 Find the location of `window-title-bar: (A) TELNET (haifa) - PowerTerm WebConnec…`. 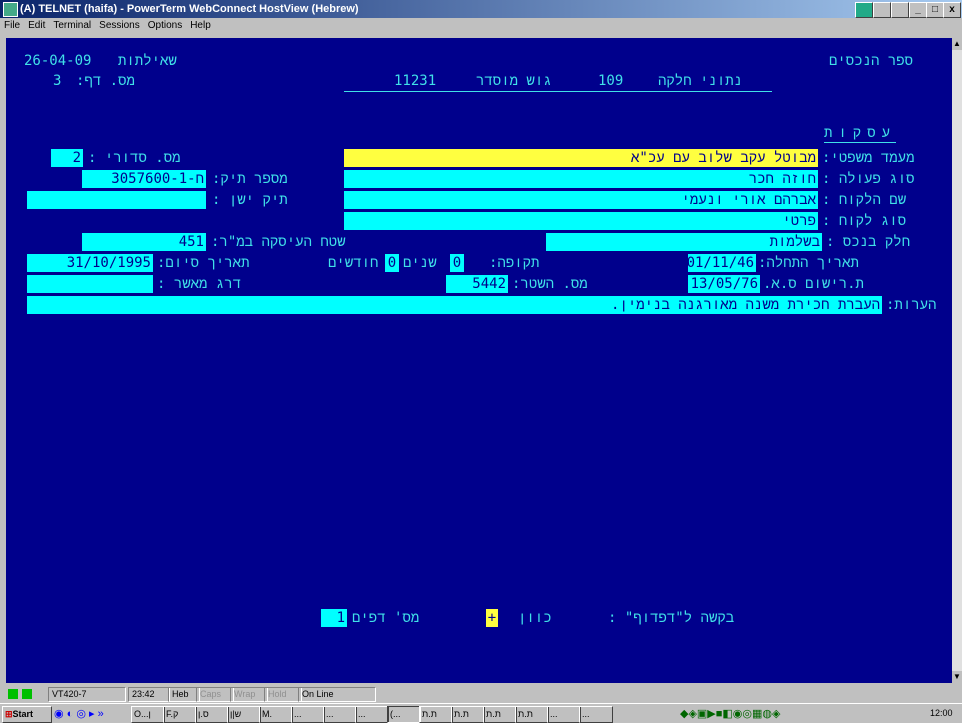

window-title-bar: (A) TELNET (haifa) - PowerTerm WebConnec… is located at coordinates (481, 9).